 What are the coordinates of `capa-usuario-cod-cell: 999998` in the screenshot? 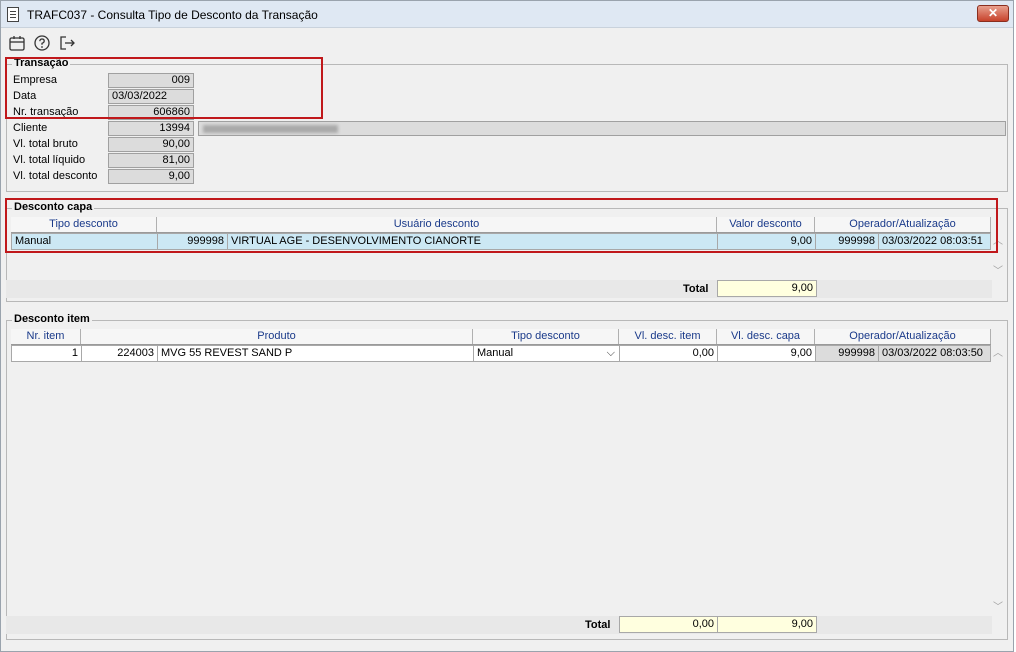 It's located at (192, 241).